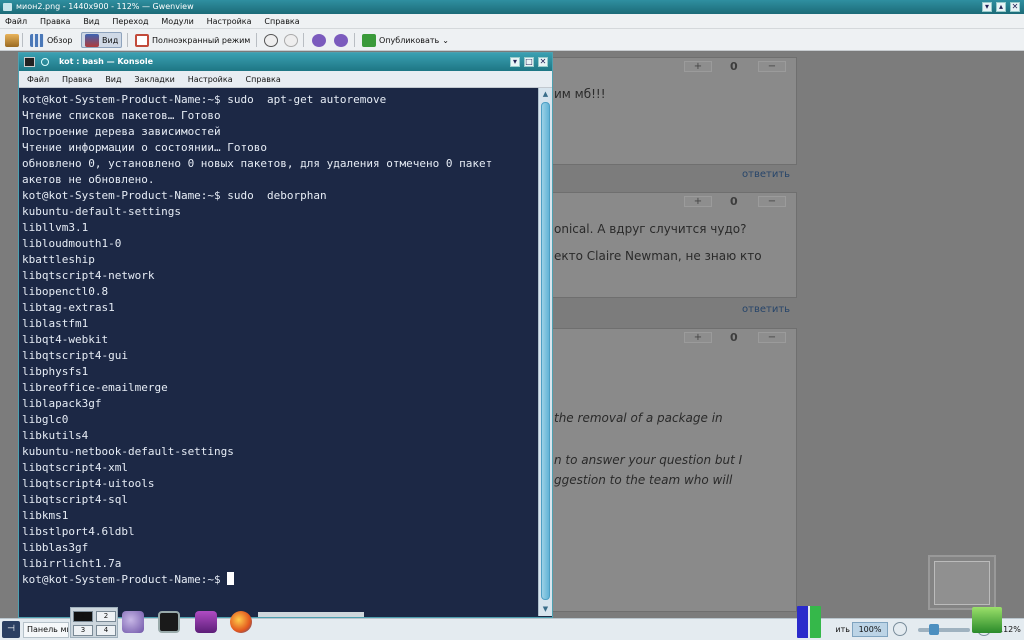 The image size is (1024, 640). Describe the element at coordinates (512, 629) in the screenshot. I see `taskbar: ⊣ Панель ми ить 100% 112%` at that location.